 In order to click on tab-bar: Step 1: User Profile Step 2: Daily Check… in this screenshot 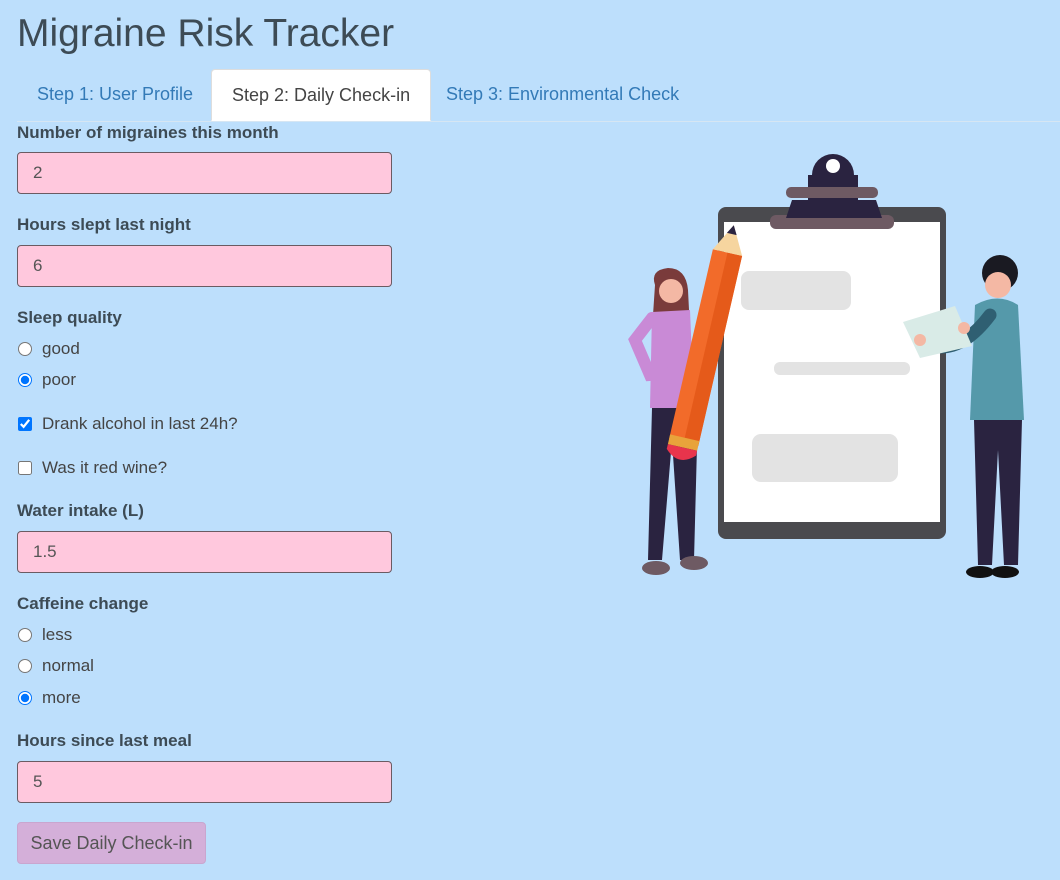, I will do `click(538, 95)`.